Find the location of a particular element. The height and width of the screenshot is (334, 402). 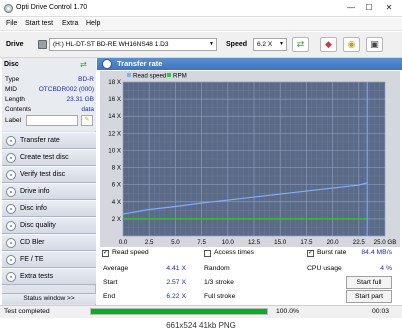

one-third-stroke-label: 1/3 stroke is located at coordinates (219, 282).